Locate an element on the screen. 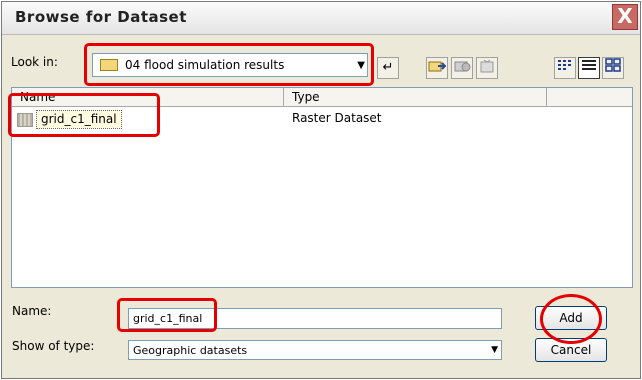 The height and width of the screenshot is (380, 642). look-in-combo: 04 flood simulation results ▼ is located at coordinates (230, 65).